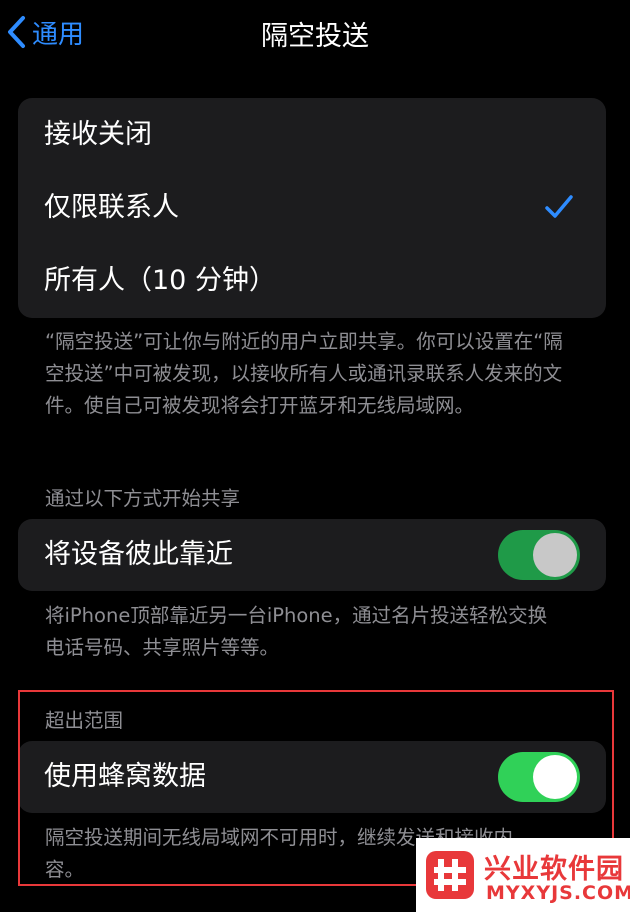 This screenshot has width=630, height=912. Describe the element at coordinates (98, 134) in the screenshot. I see `option-label: 接收关闭` at that location.